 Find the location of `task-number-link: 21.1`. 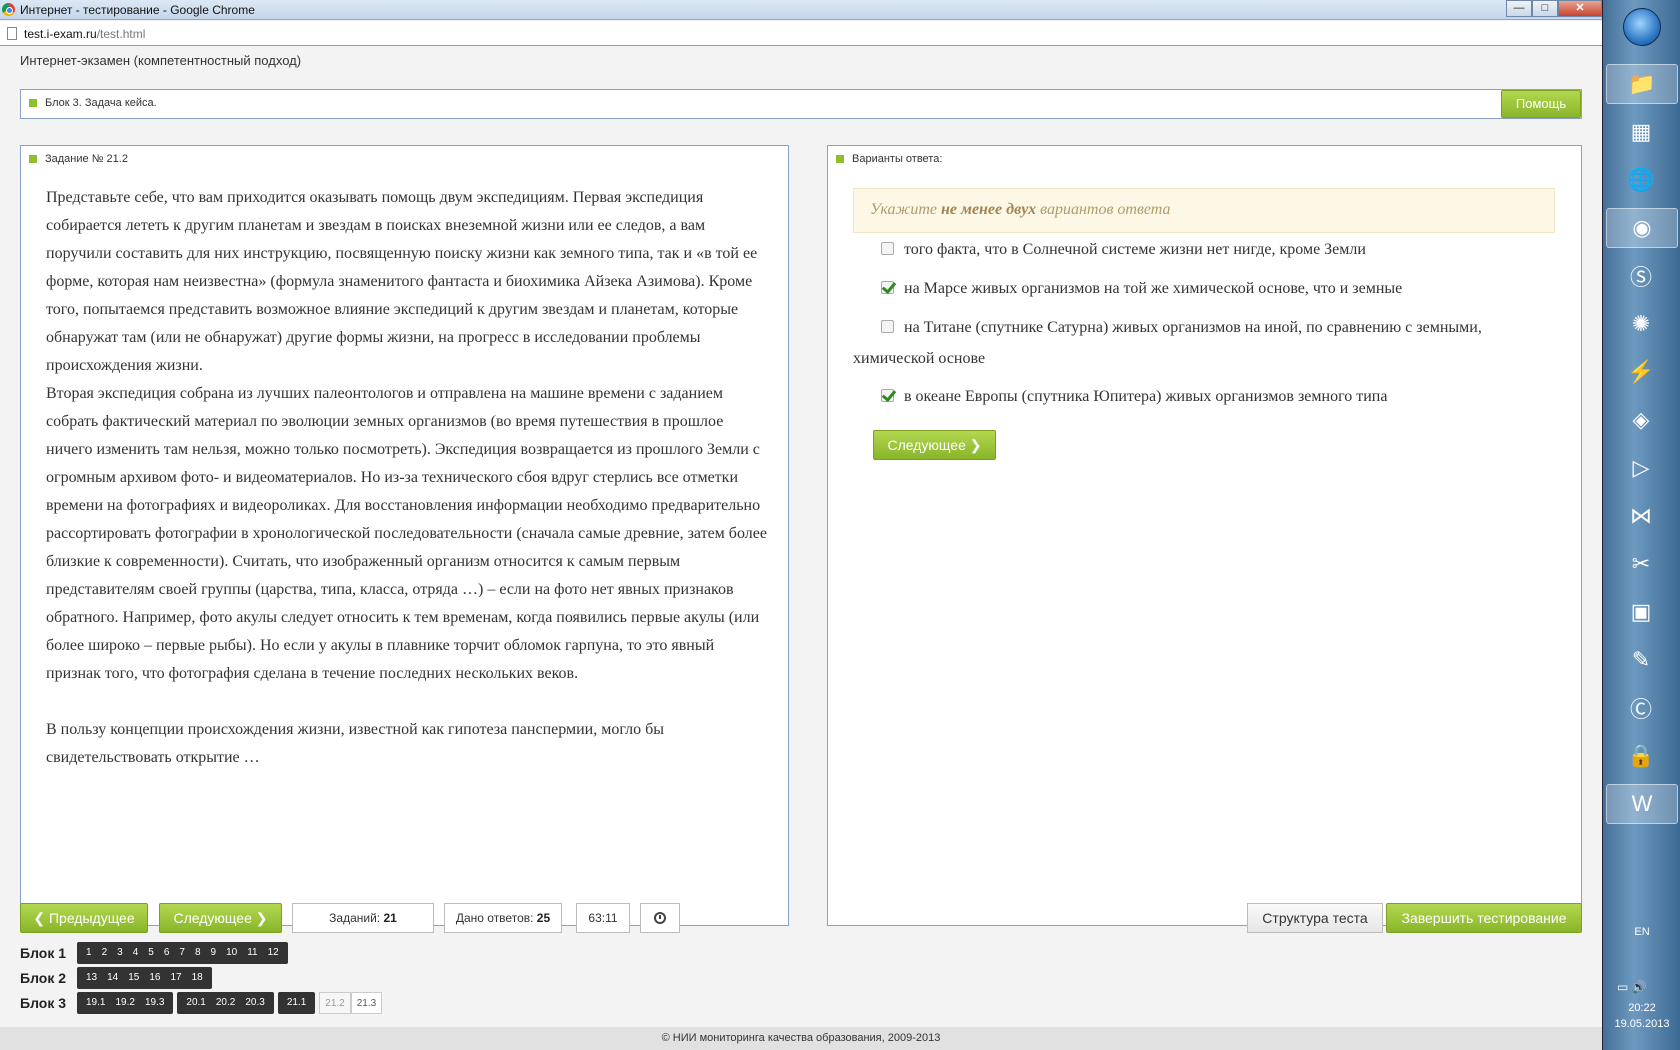

task-number-link: 21.1 is located at coordinates (296, 1003).